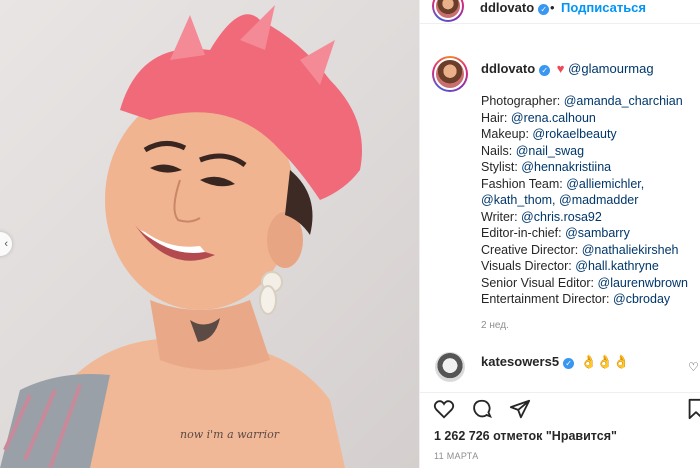 Image resolution: width=700 pixels, height=468 pixels. I want to click on caption-line-mention: @hennakristiina, so click(566, 167).